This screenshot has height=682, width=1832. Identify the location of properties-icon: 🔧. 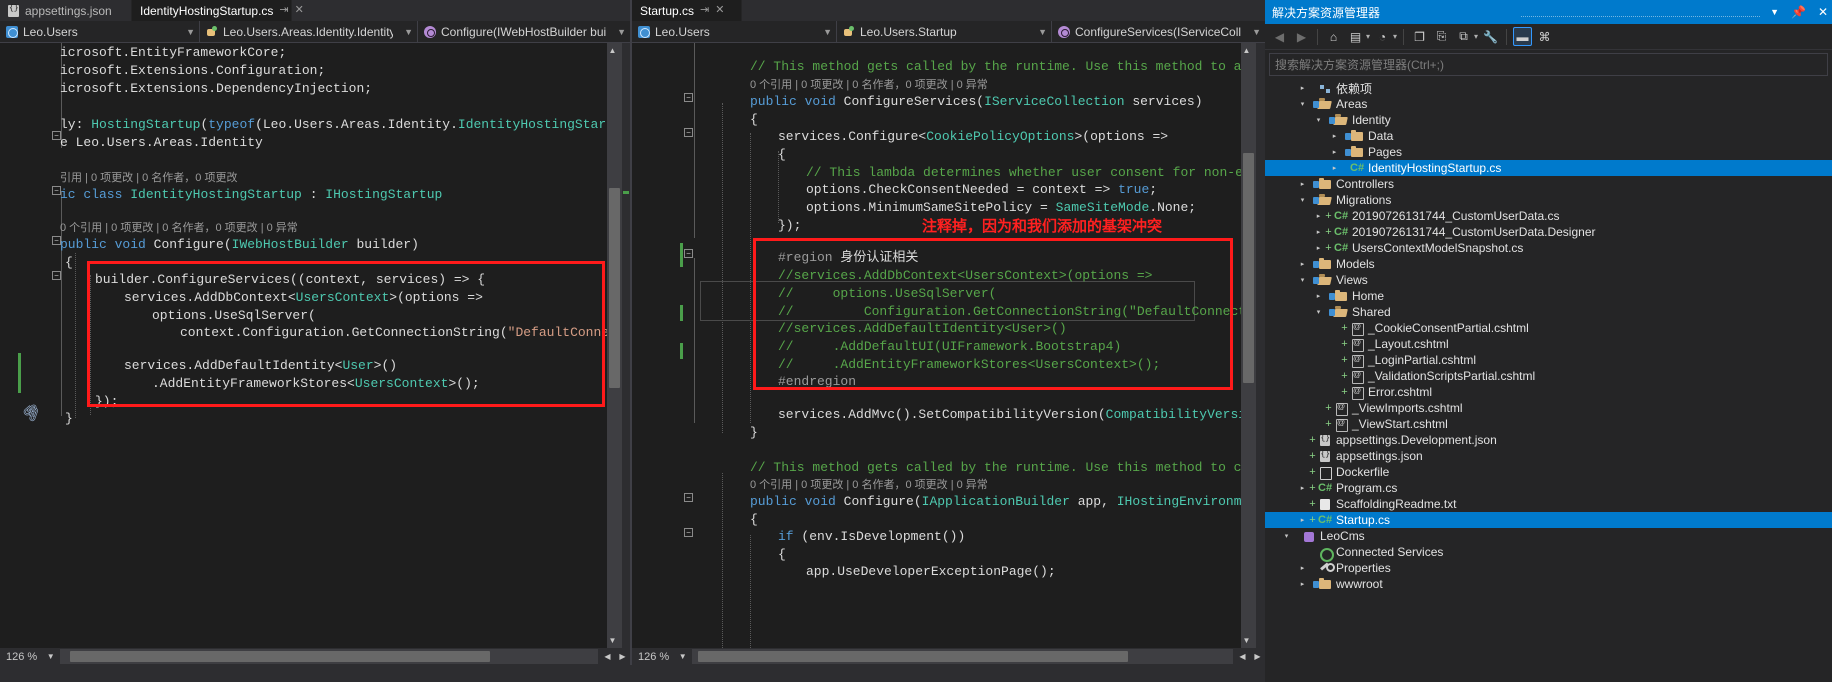
(1490, 36).